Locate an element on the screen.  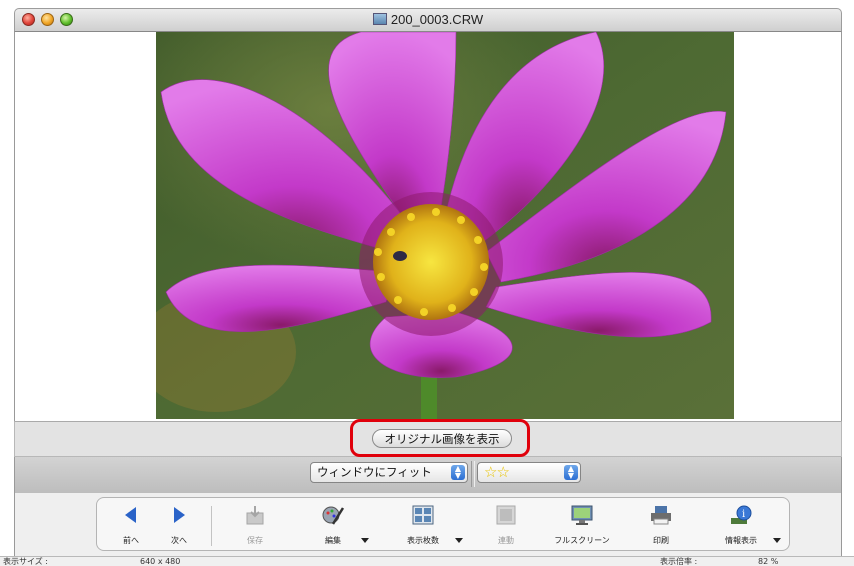
save-icon is located at coordinates (255, 515).